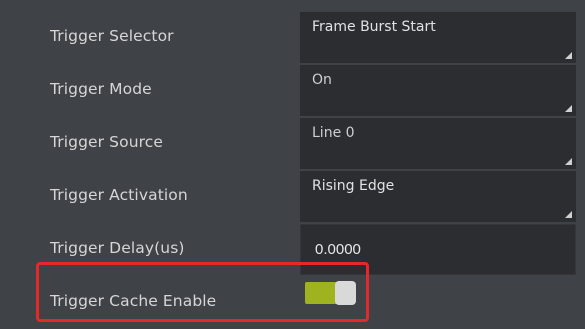 Image resolution: width=585 pixels, height=329 pixels. What do you see at coordinates (345, 293) in the screenshot?
I see `toggle-knob` at bounding box center [345, 293].